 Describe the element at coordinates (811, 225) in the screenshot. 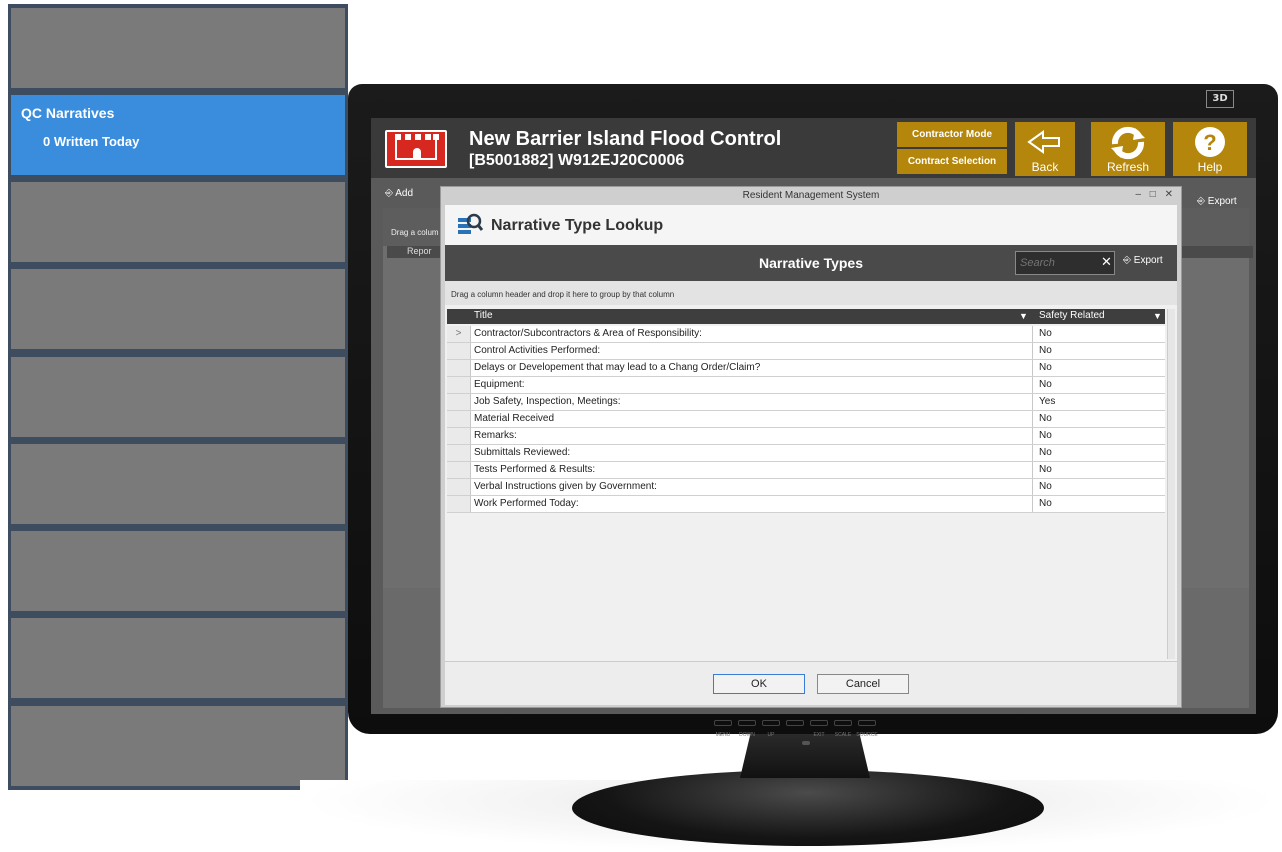

I see `lookup-header: Narrative Type Lookup` at that location.